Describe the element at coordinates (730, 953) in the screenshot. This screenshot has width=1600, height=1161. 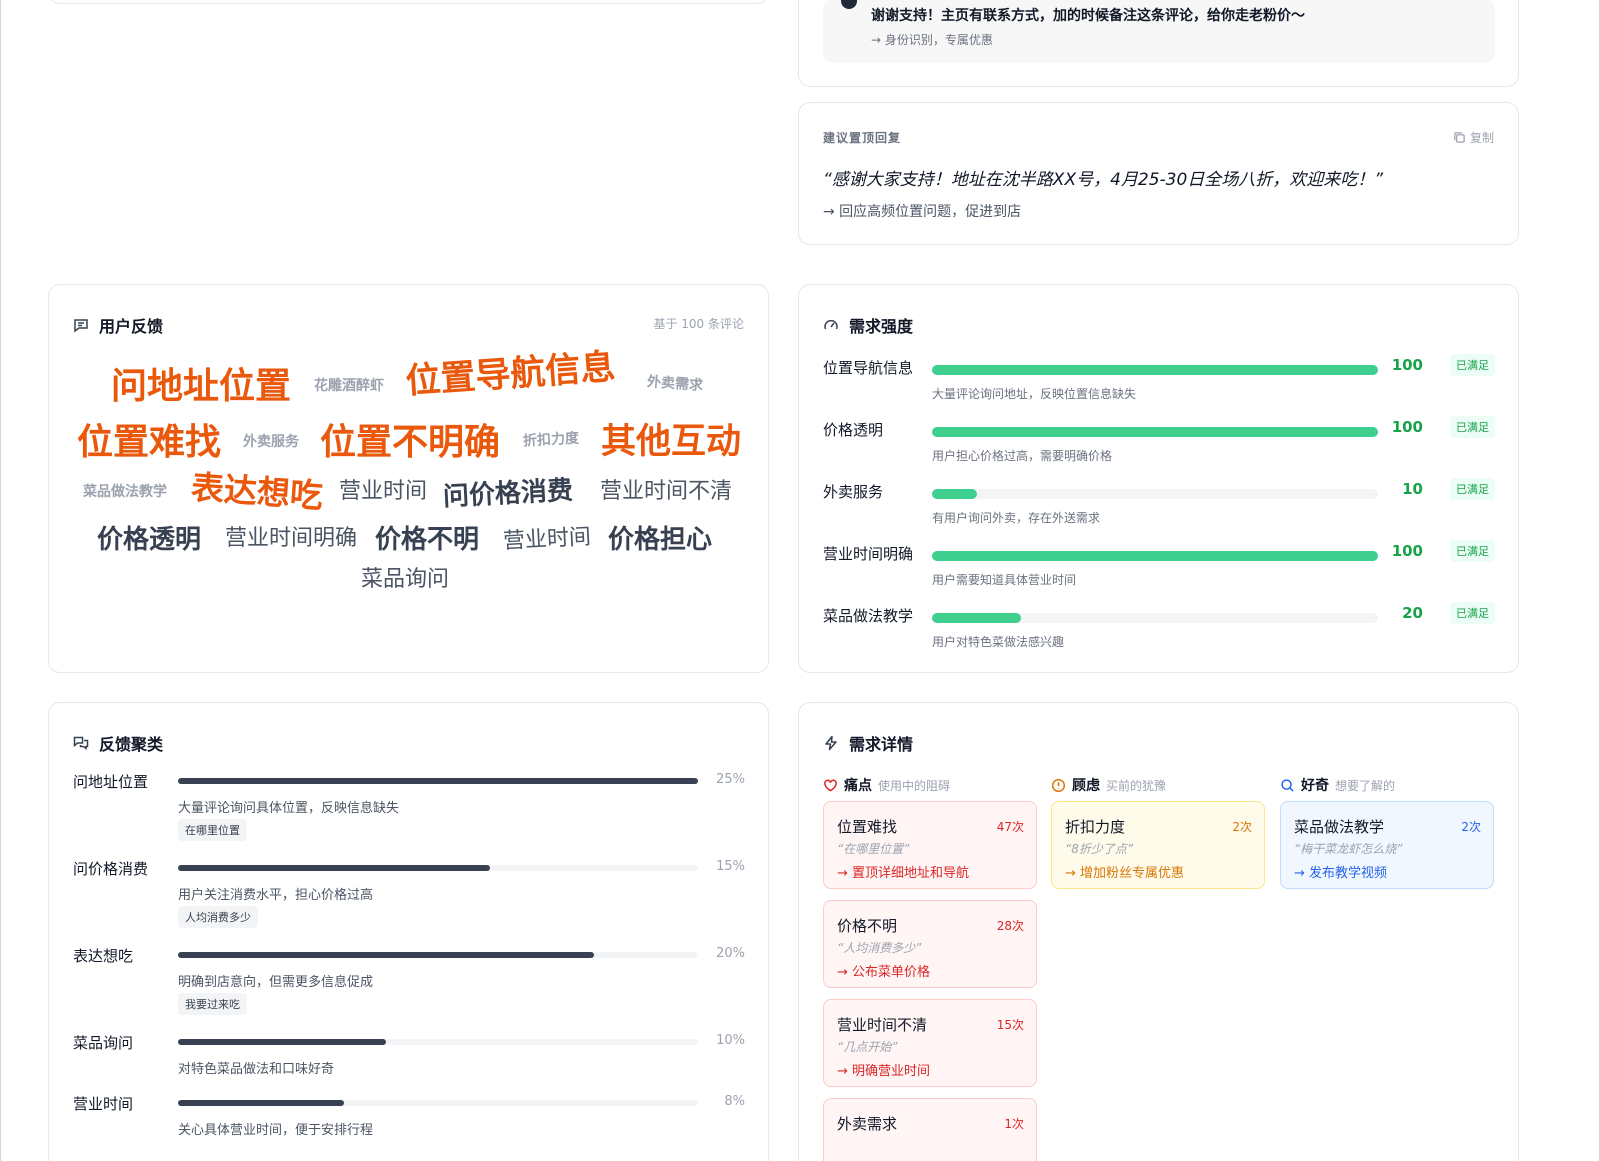
I see `cluster-percent: 20%` at that location.